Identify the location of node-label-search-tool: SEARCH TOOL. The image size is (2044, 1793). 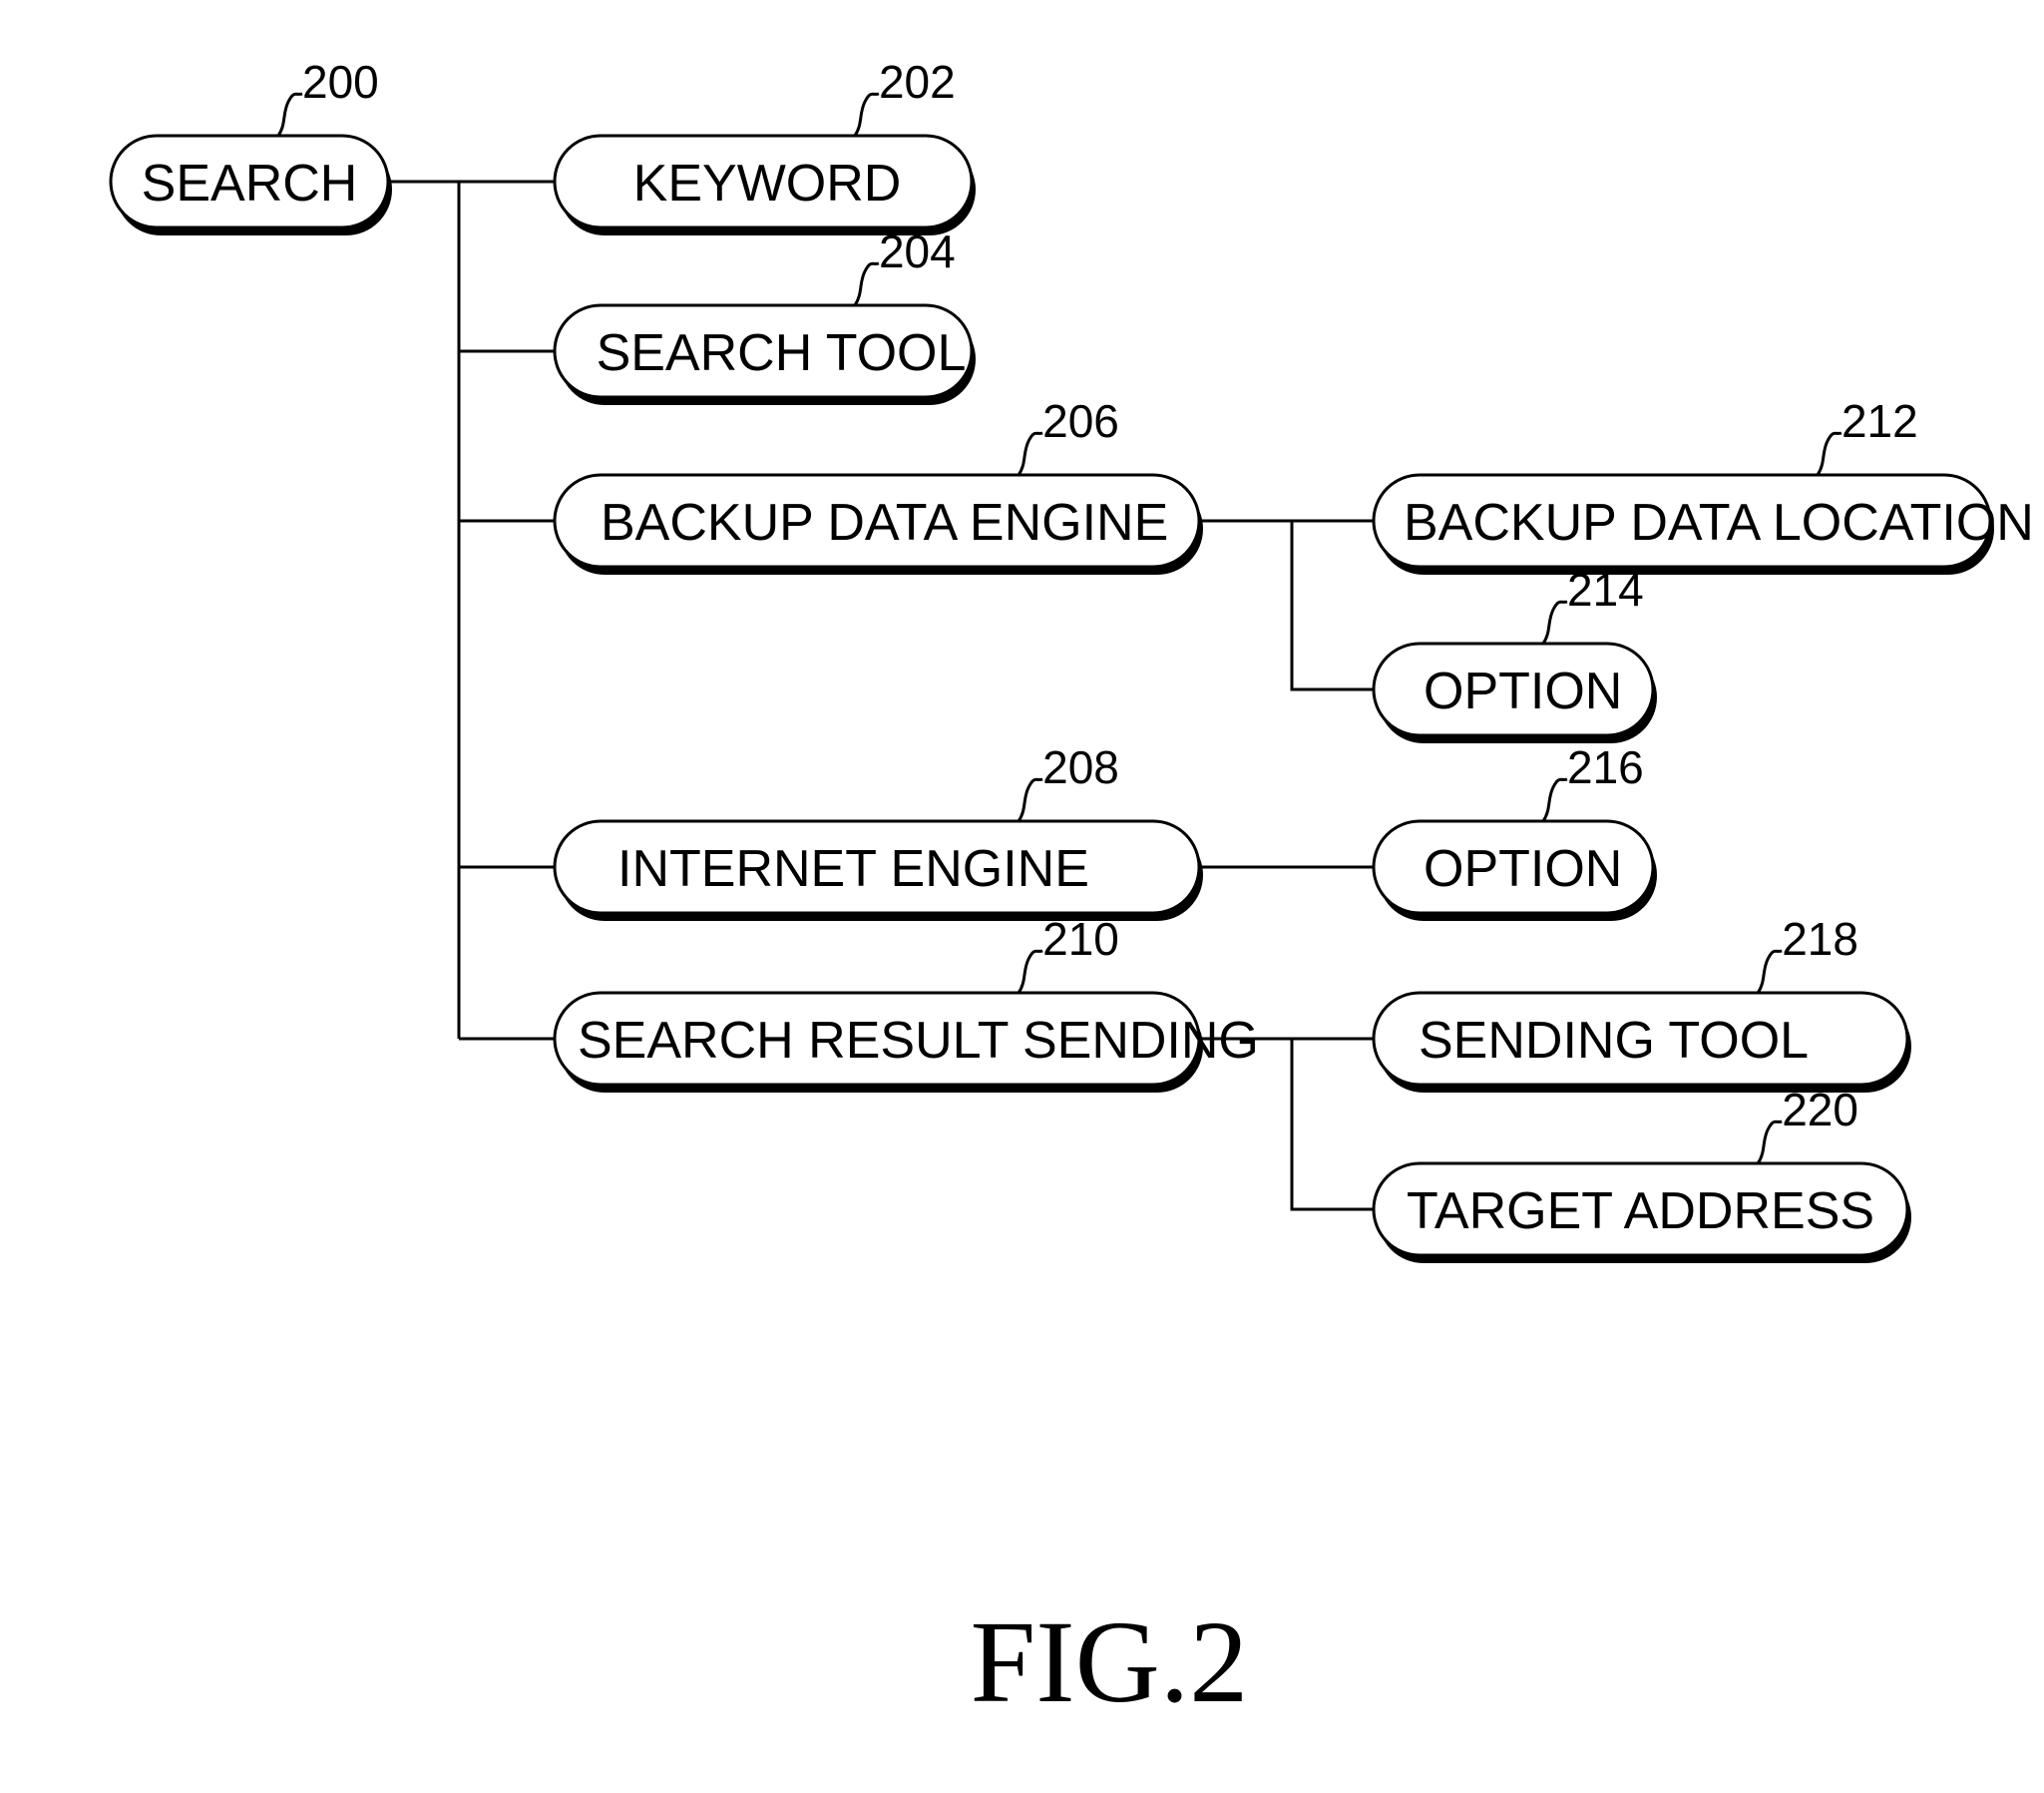
(782, 353).